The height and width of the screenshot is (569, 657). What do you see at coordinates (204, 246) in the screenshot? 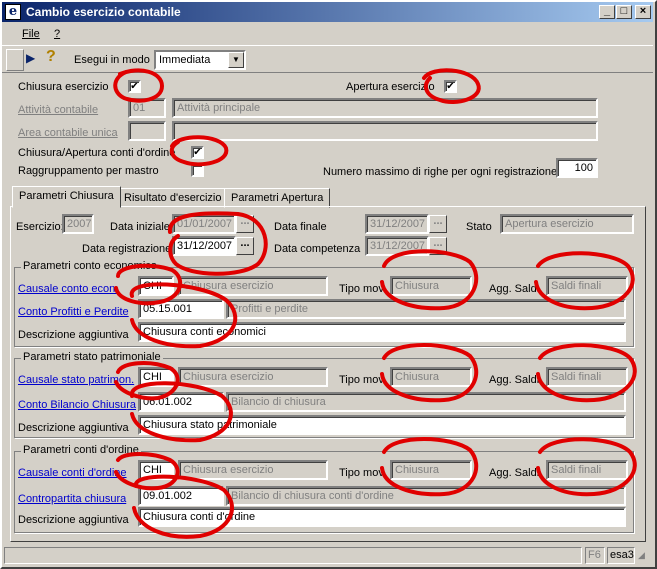
I see `data-registrazione-field: 31/12/2007` at bounding box center [204, 246].